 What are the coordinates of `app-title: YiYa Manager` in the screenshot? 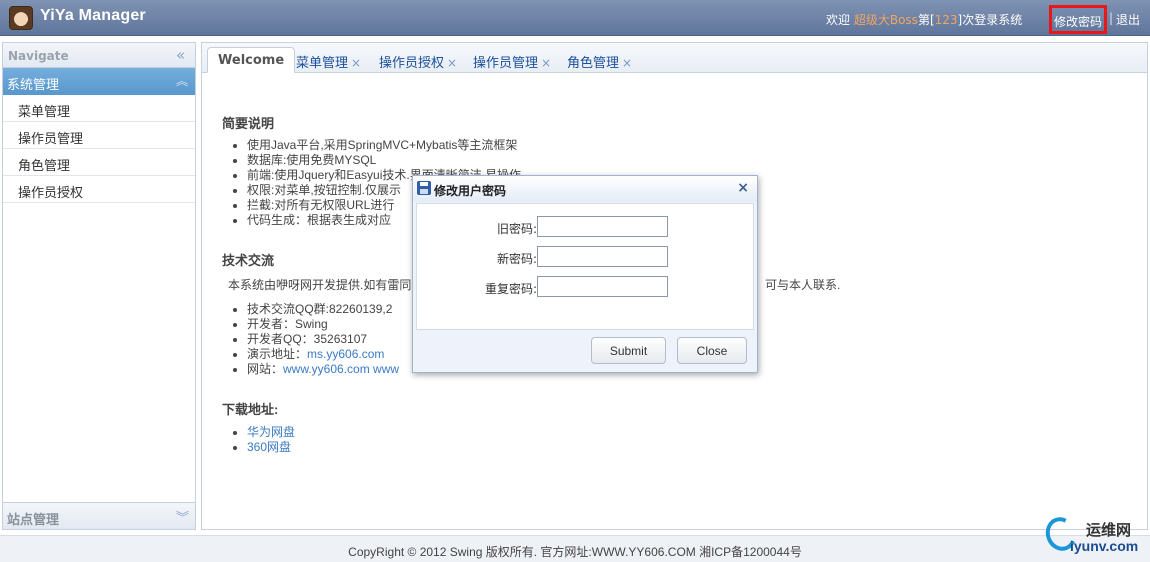 It's located at (93, 15).